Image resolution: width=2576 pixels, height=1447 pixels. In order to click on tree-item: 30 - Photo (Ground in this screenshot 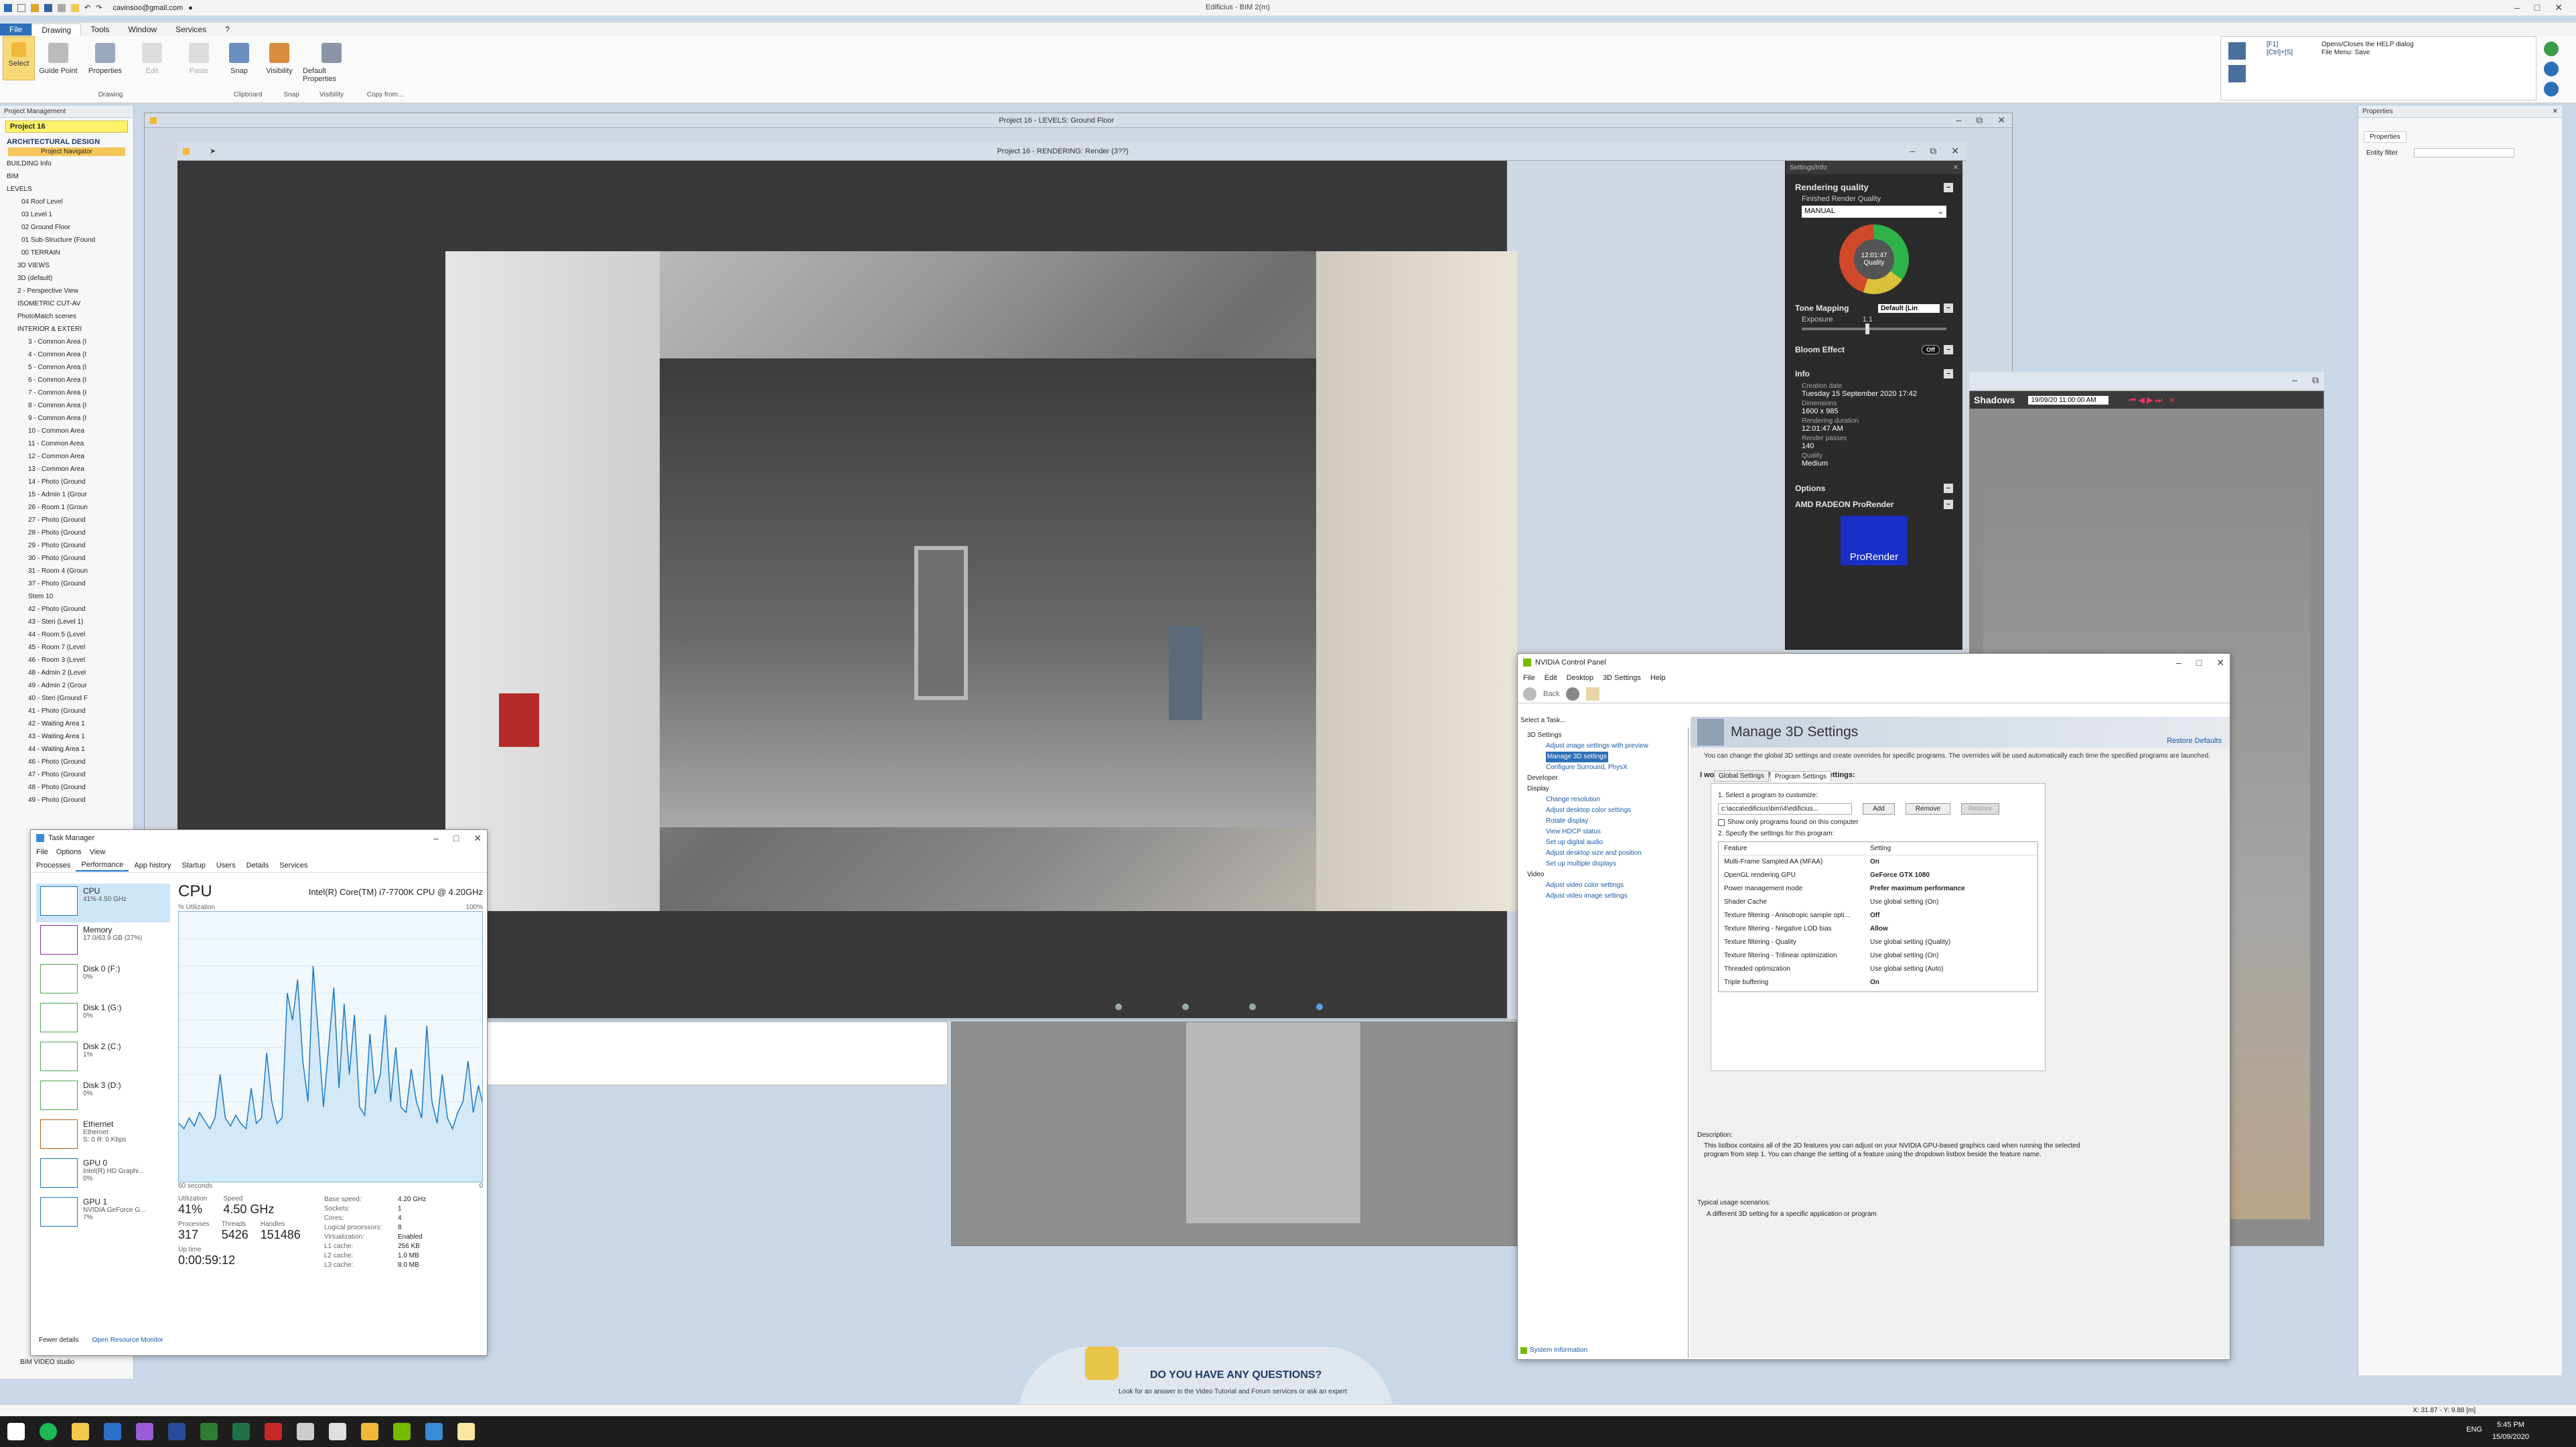, I will do `click(70, 558)`.